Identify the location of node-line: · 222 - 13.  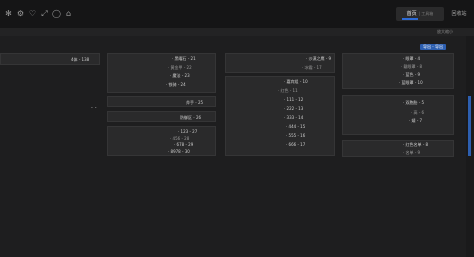
(294, 108).